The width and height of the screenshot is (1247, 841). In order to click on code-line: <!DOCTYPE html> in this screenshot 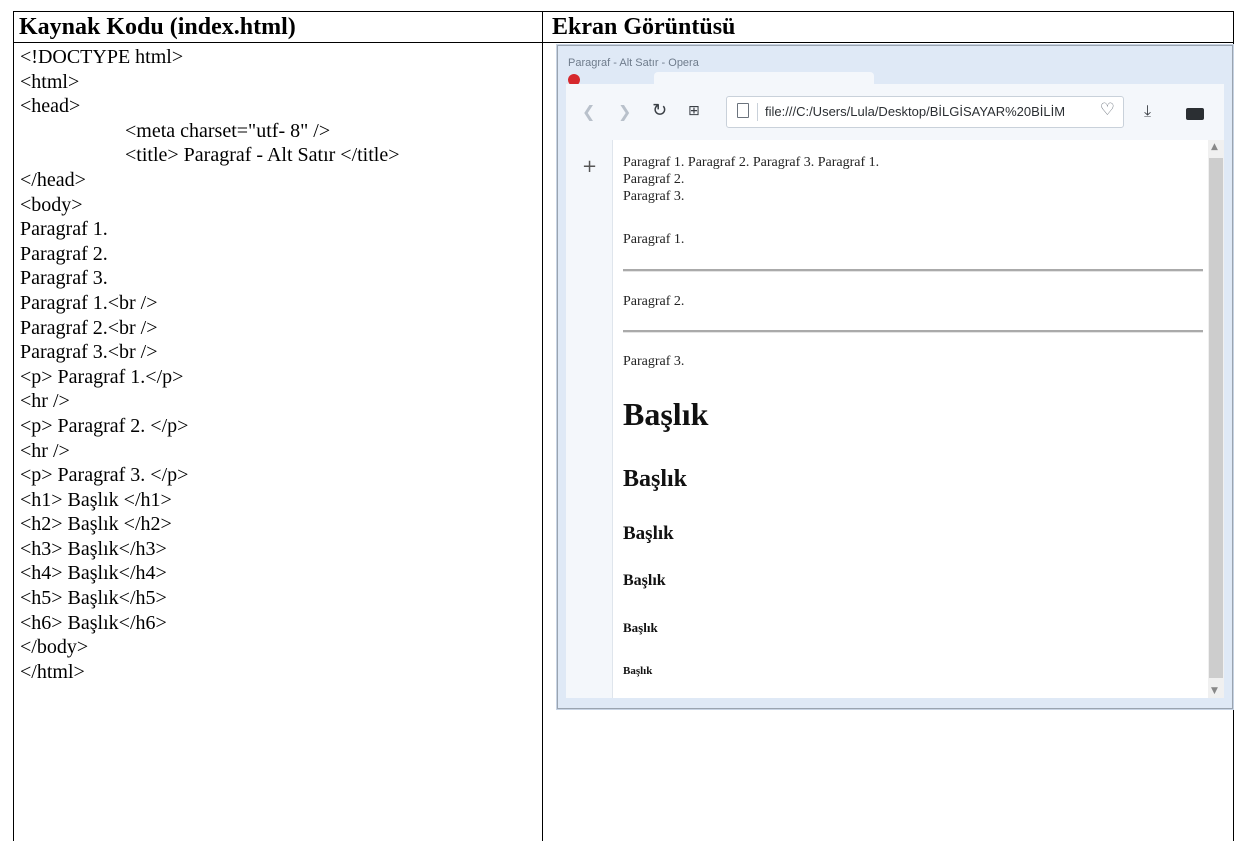, I will do `click(102, 57)`.